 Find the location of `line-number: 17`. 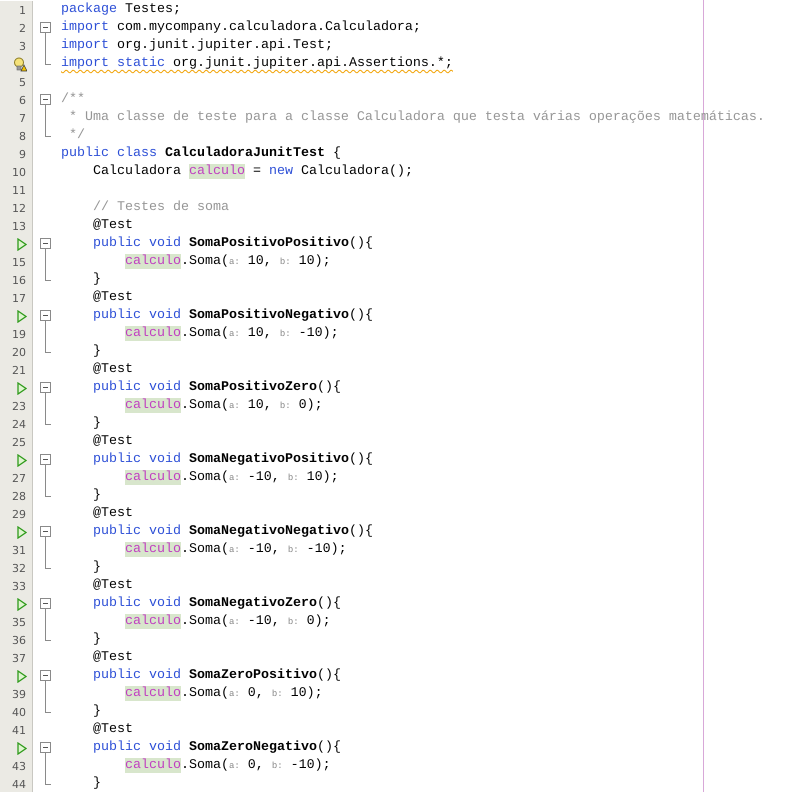

line-number: 17 is located at coordinates (19, 298).